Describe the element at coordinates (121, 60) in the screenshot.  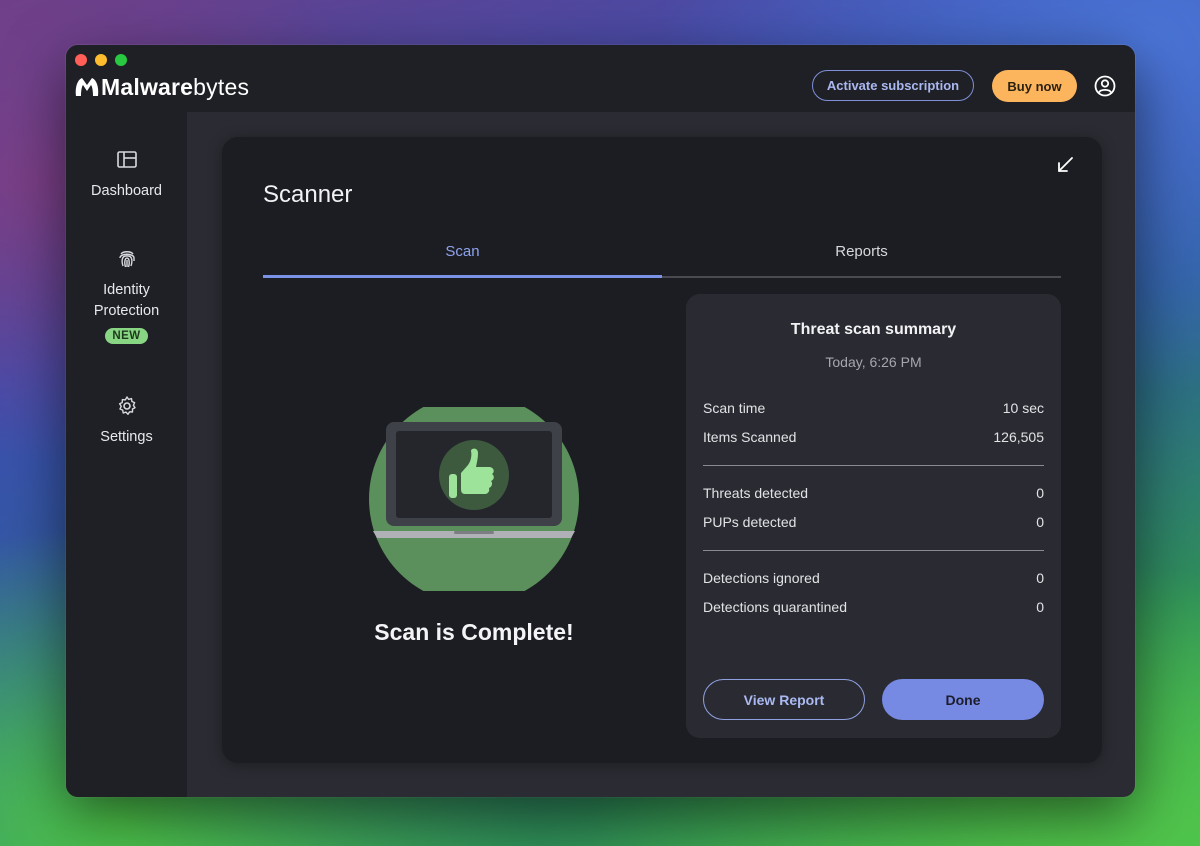
I see `zoom-window-button` at that location.